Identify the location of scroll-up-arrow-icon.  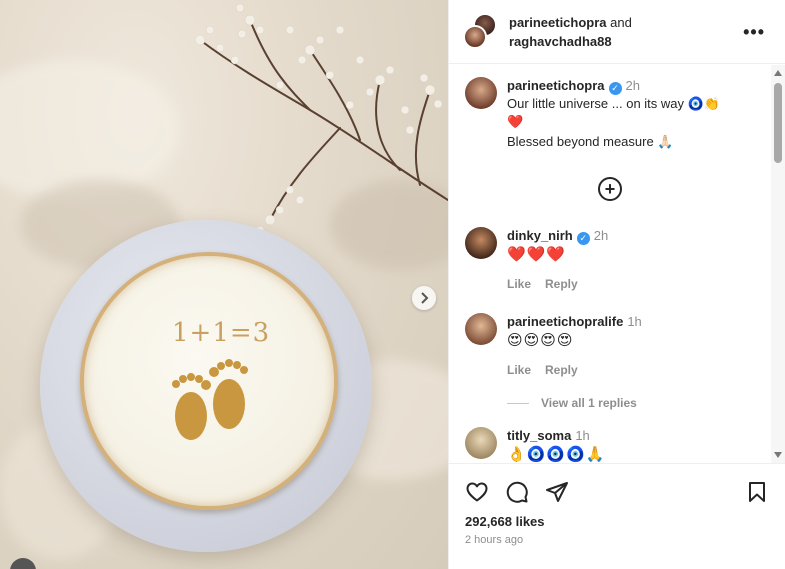
(778, 73).